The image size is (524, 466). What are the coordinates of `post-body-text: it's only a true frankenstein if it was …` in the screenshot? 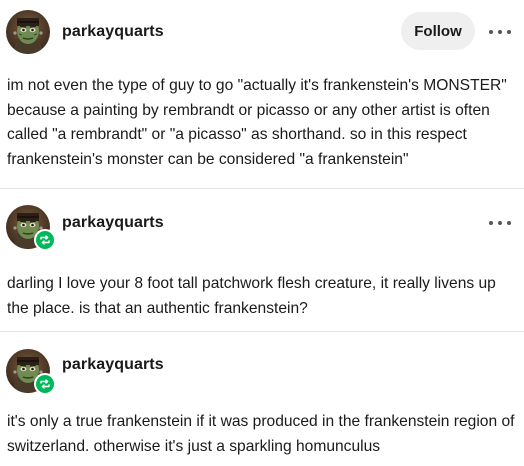 It's located at (261, 434).